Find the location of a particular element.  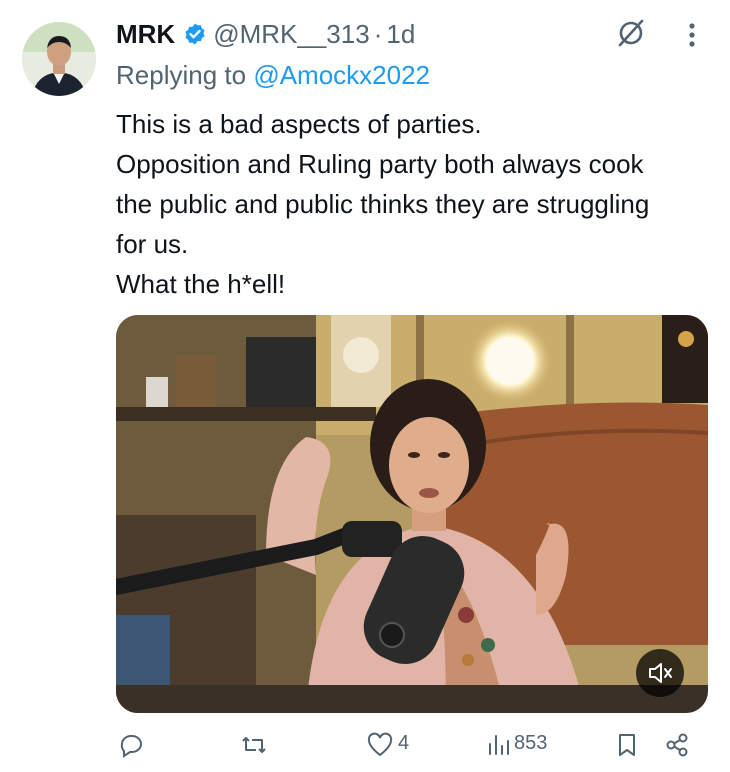

views-button: 853 is located at coordinates (516, 745).